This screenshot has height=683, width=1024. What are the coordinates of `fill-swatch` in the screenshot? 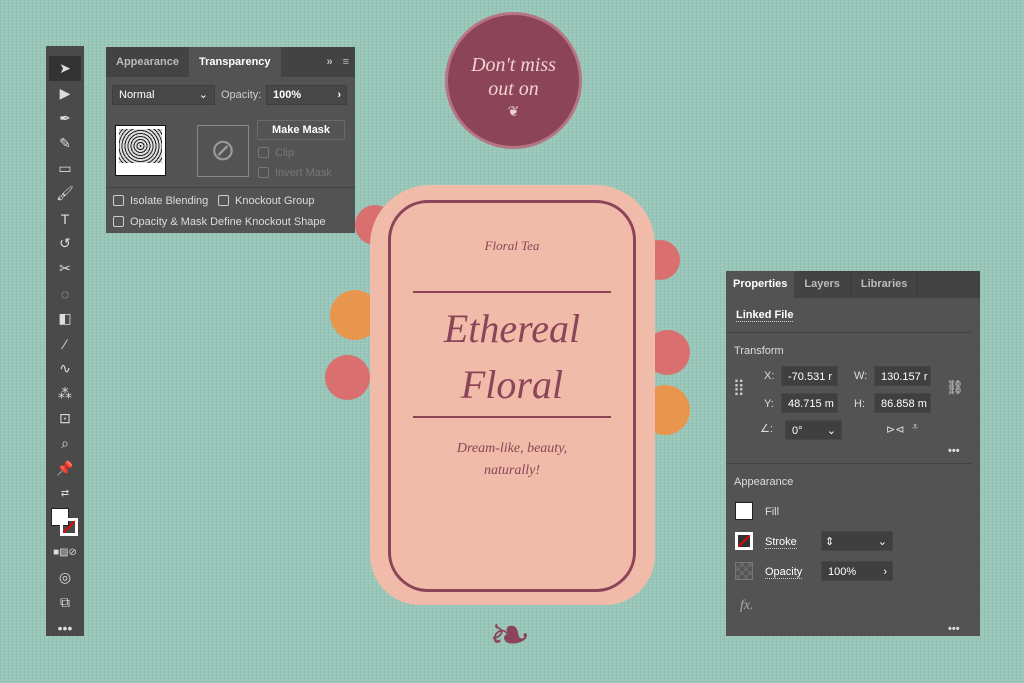 It's located at (744, 511).